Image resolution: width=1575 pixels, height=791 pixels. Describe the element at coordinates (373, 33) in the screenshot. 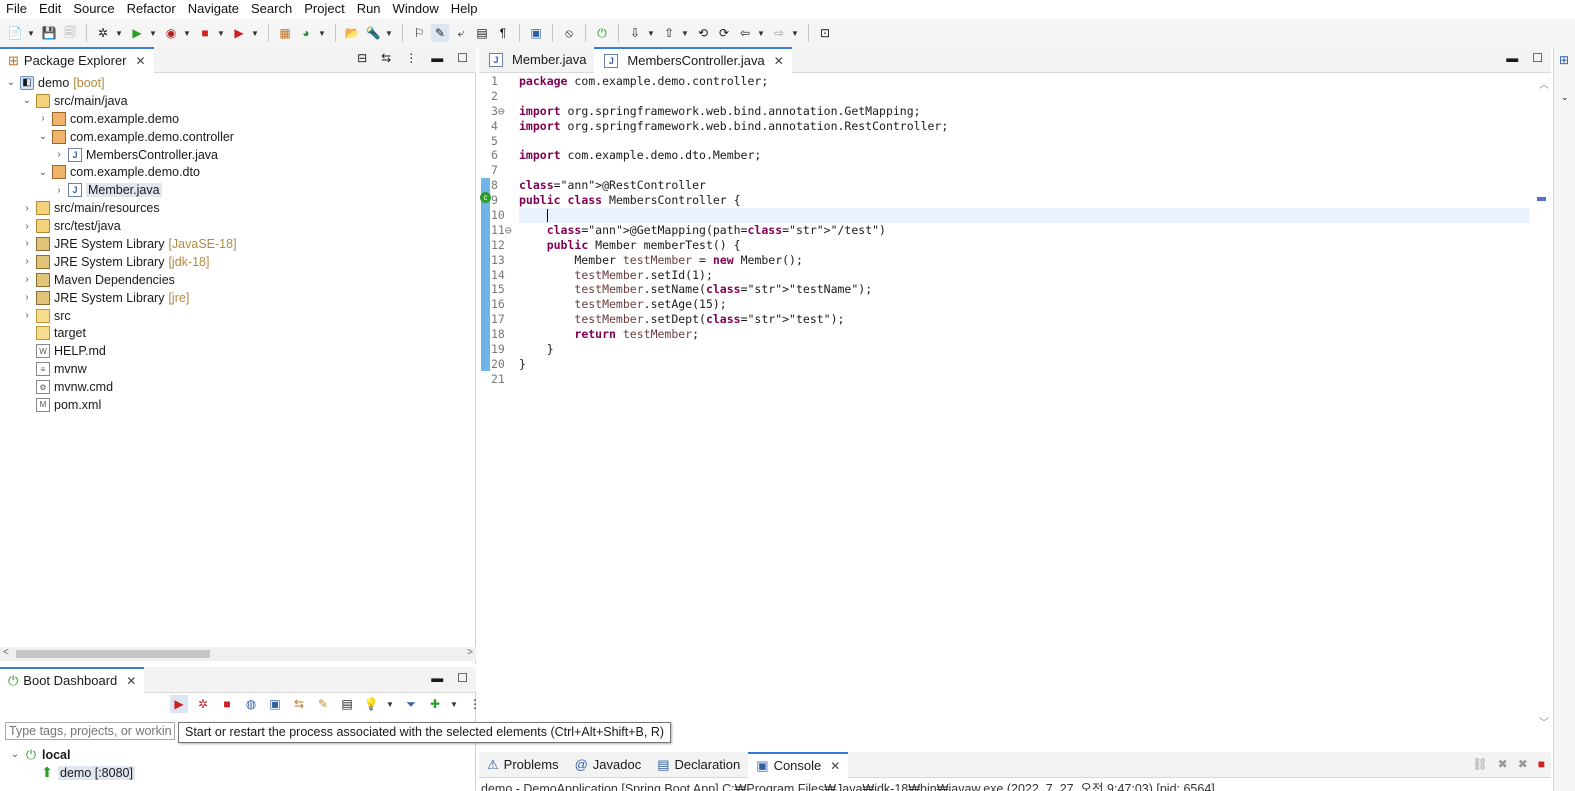

I see `search-icon: 🔦` at that location.